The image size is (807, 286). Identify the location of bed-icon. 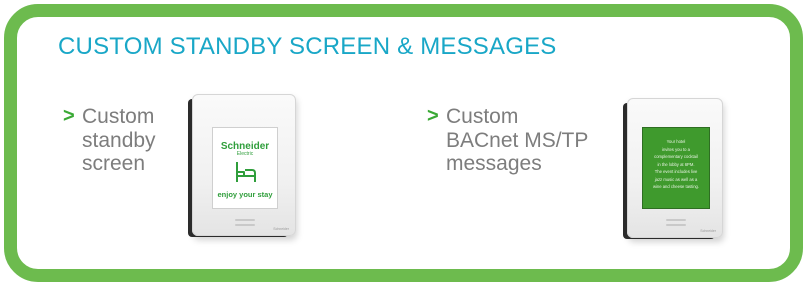
(246, 172).